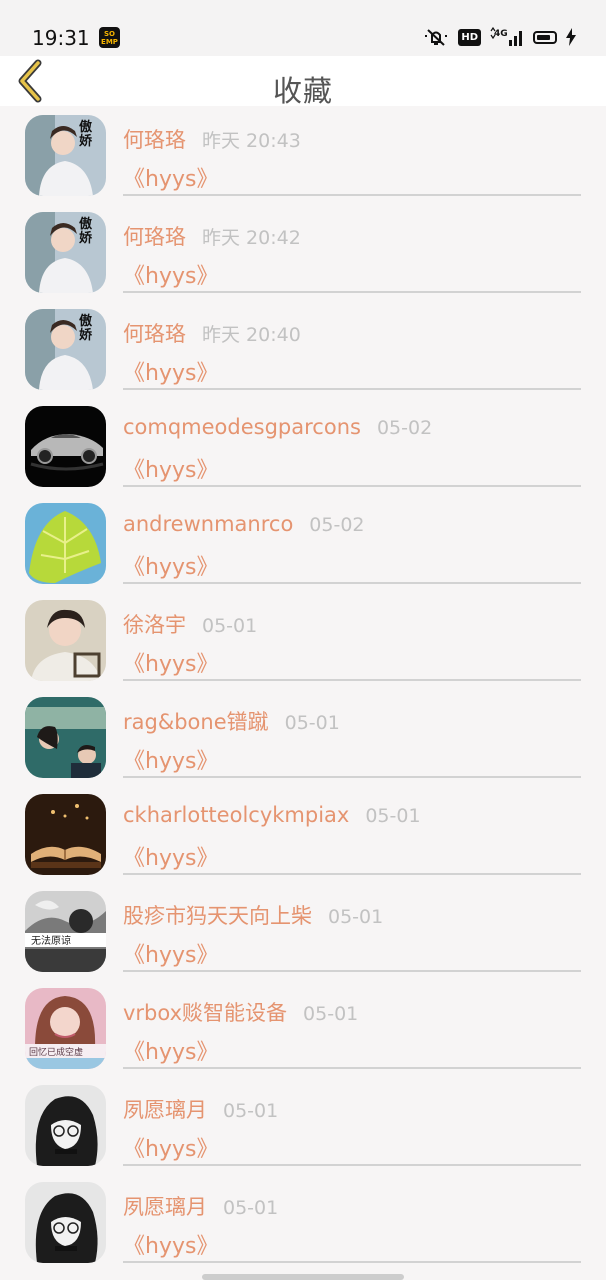 This screenshot has height=1280, width=606. I want to click on list-item: 徐洛宇 05-01 《hyys》, so click(303, 639).